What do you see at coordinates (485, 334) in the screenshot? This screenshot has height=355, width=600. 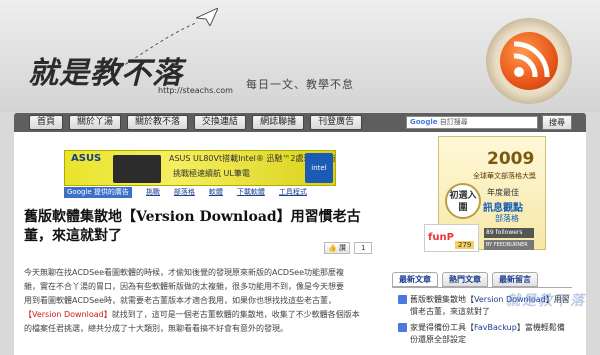 I see `list-item: 家覺得備份工具【FavBackup】當機輕鬆備份還原全部設定` at bounding box center [485, 334].